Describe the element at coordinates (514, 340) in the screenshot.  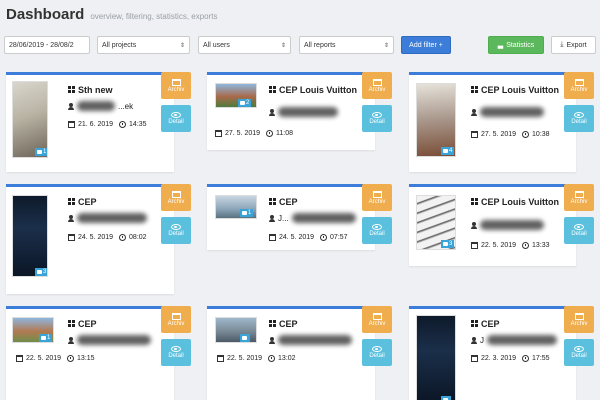
I see `report-user: J` at that location.